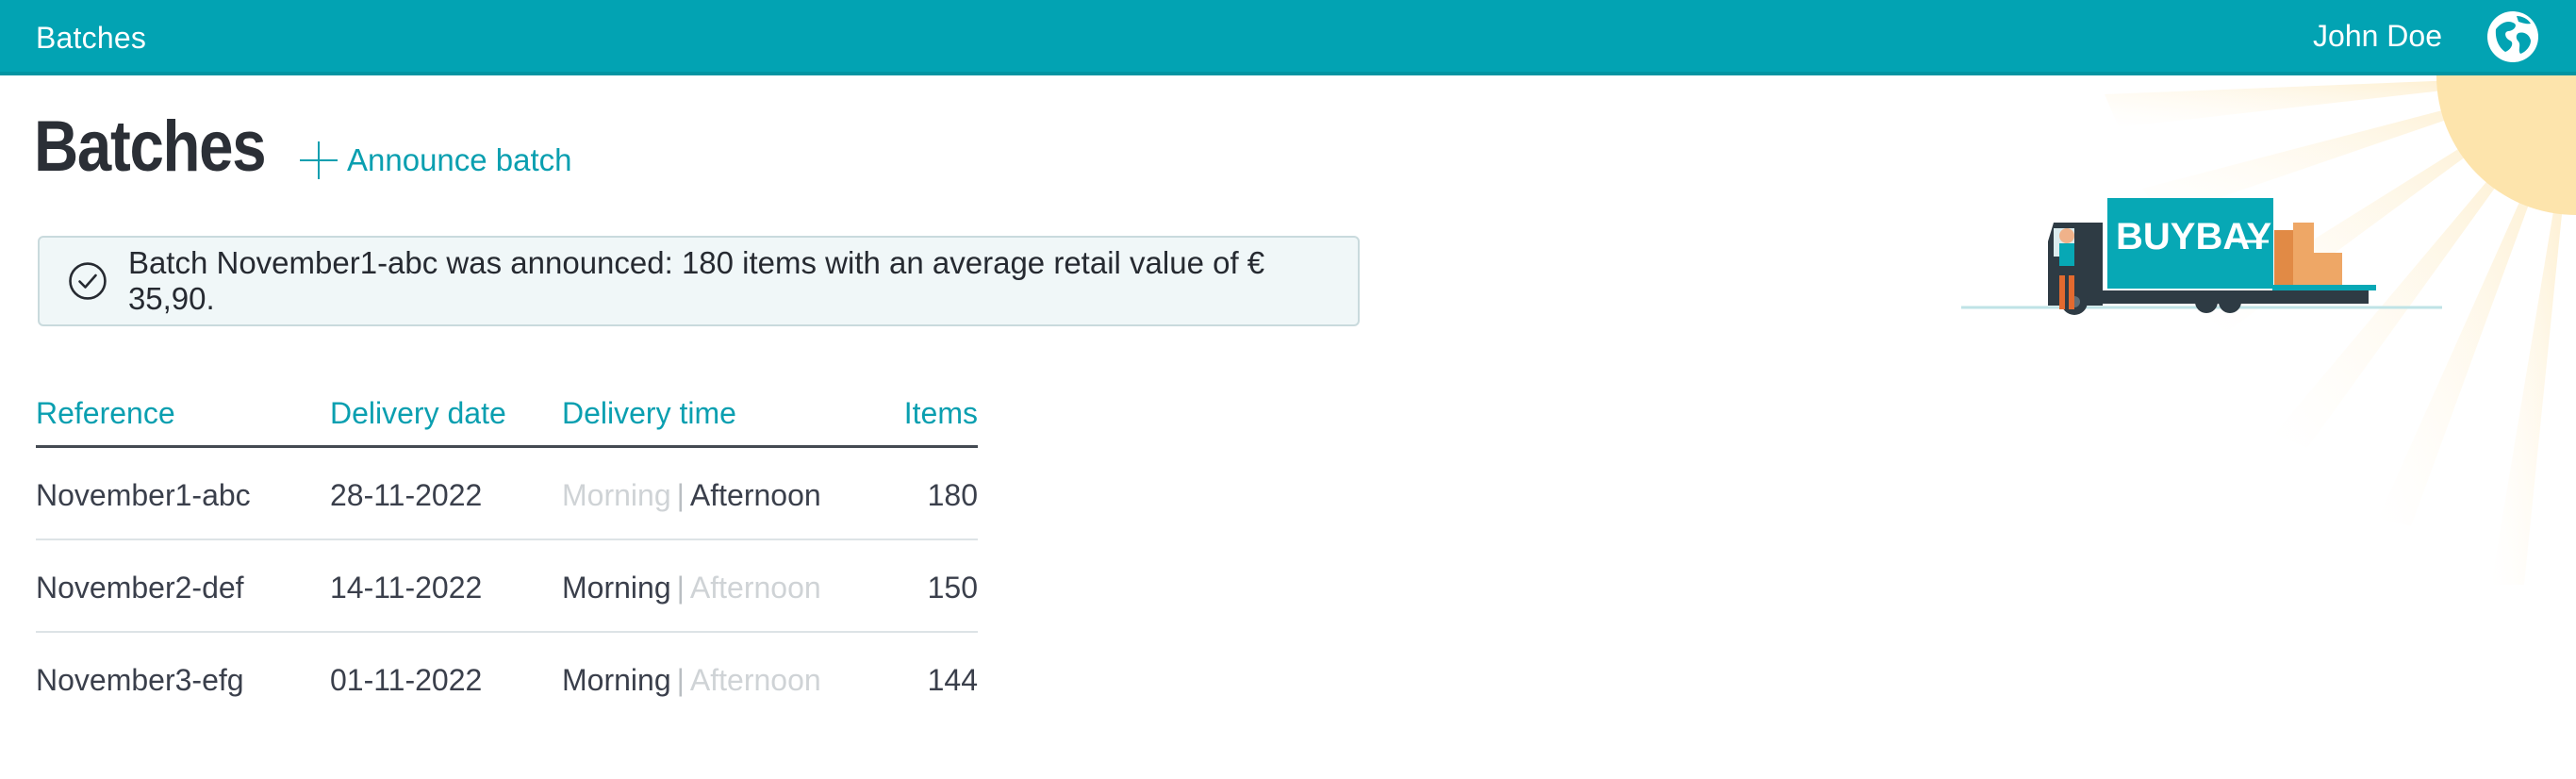  Describe the element at coordinates (2340, 330) in the screenshot. I see `sun-decoration` at that location.